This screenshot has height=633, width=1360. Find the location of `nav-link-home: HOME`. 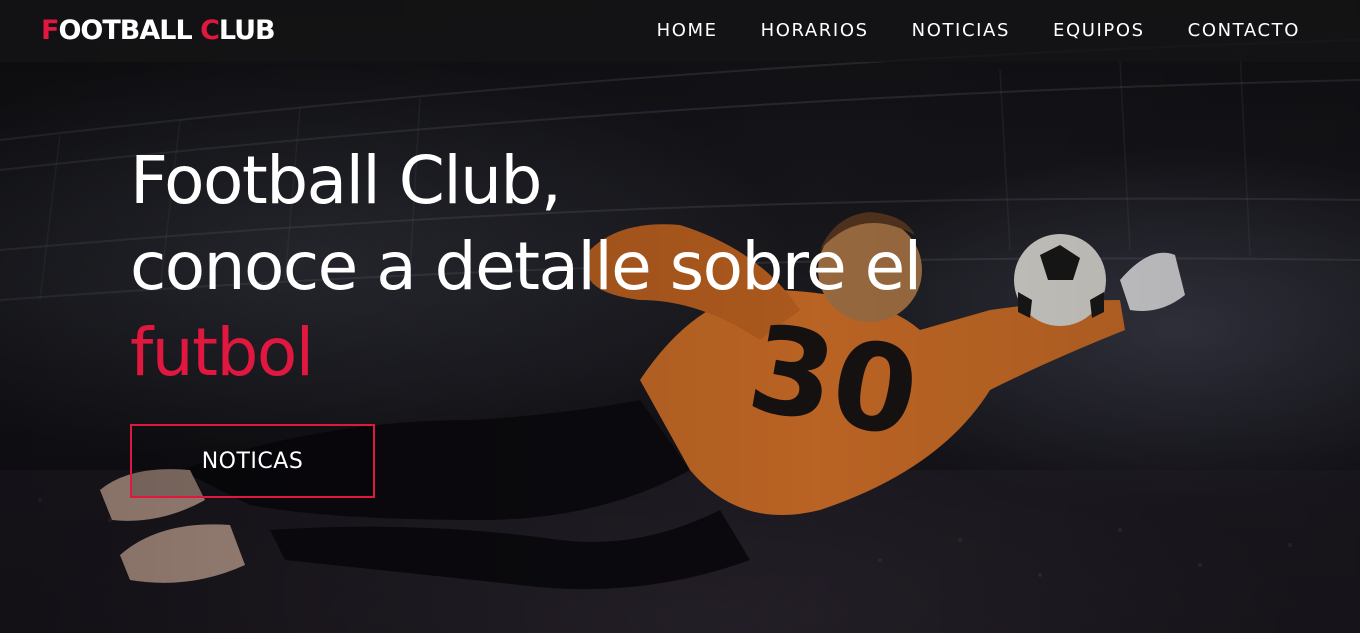

nav-link-home: HOME is located at coordinates (687, 31).